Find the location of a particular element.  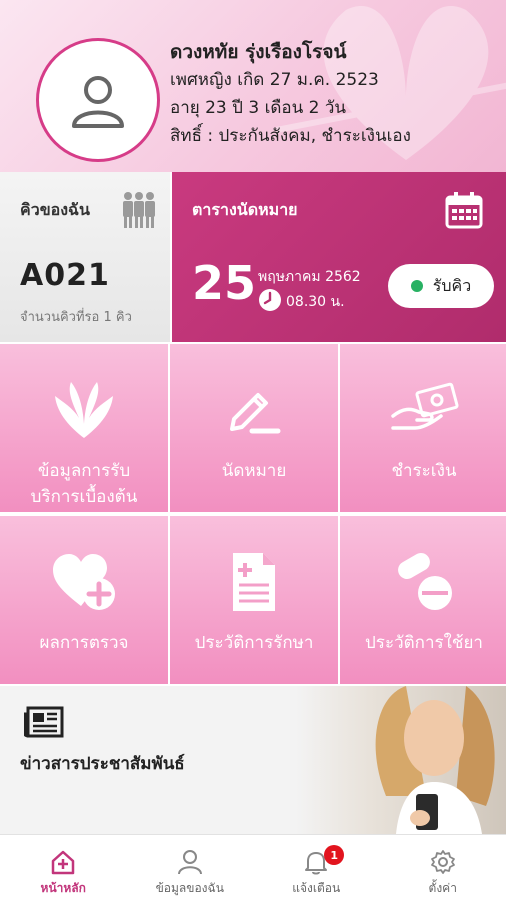

news-photo-image is located at coordinates (401, 760).